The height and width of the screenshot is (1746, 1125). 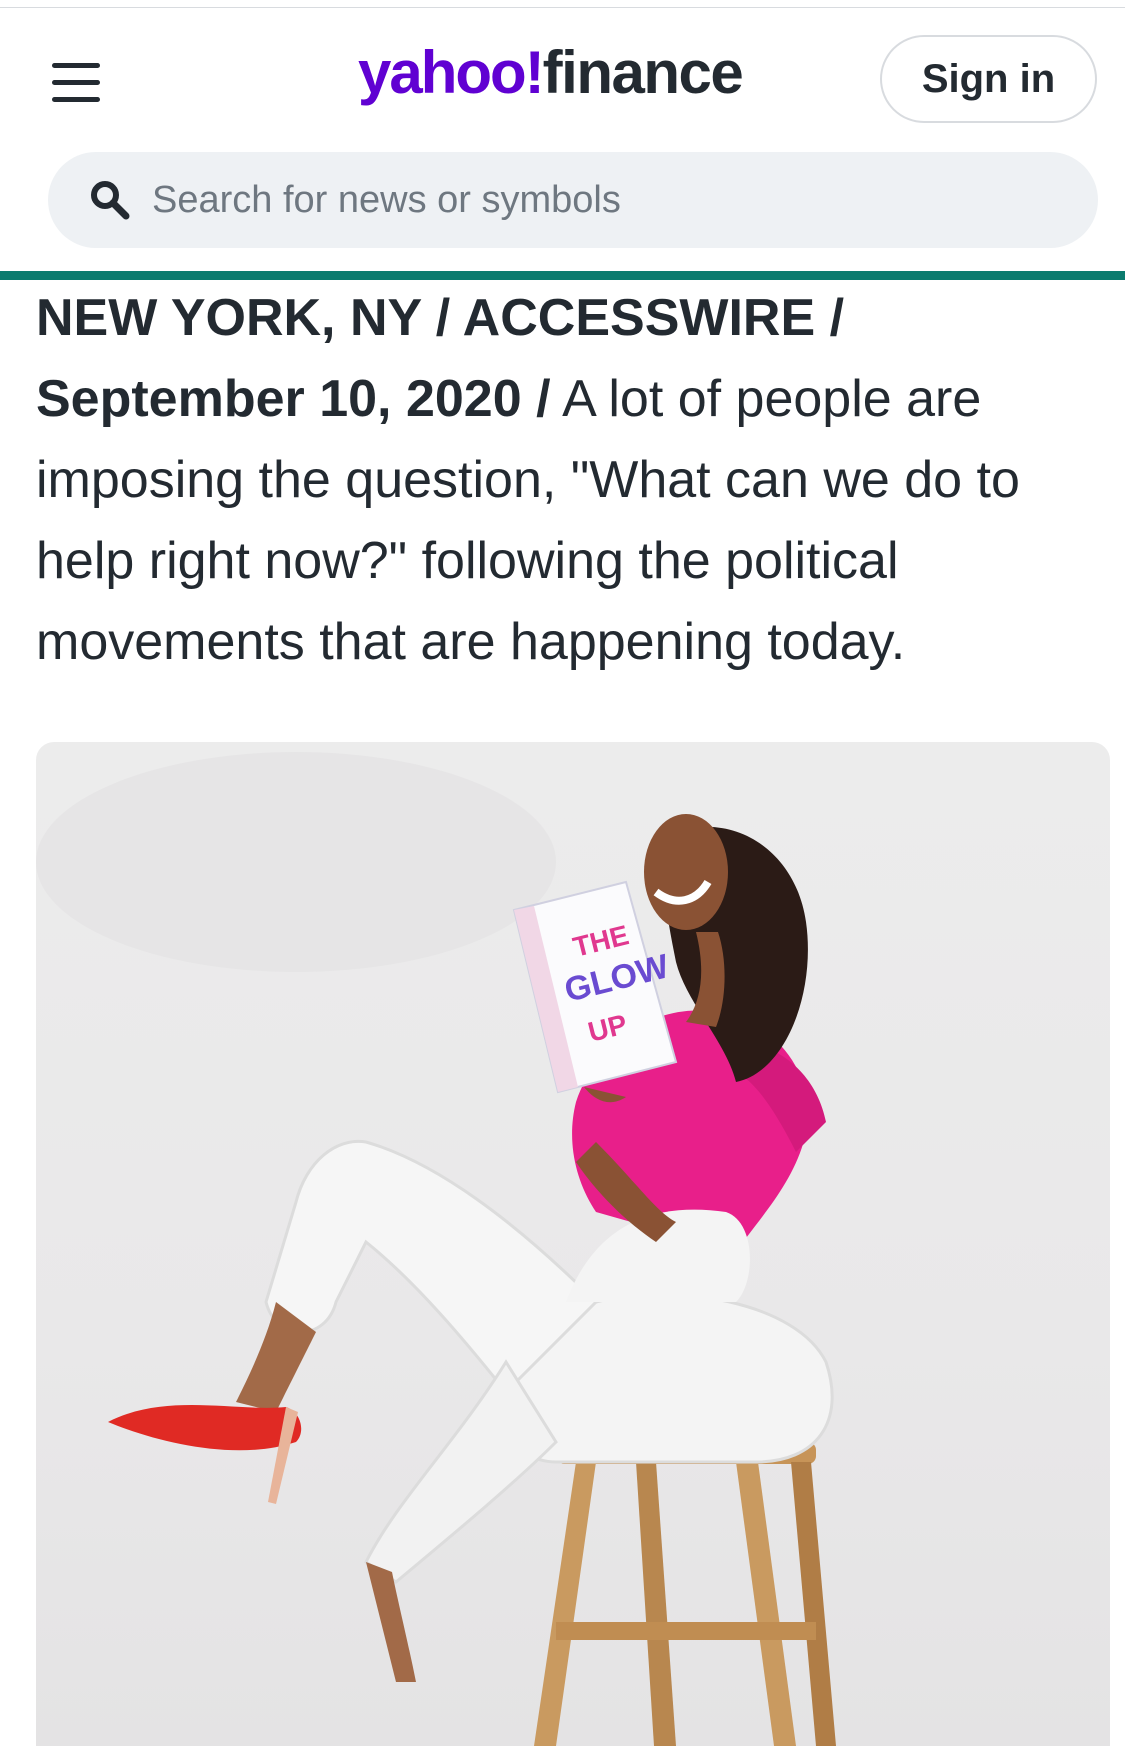 I want to click on search-input, so click(x=602, y=200).